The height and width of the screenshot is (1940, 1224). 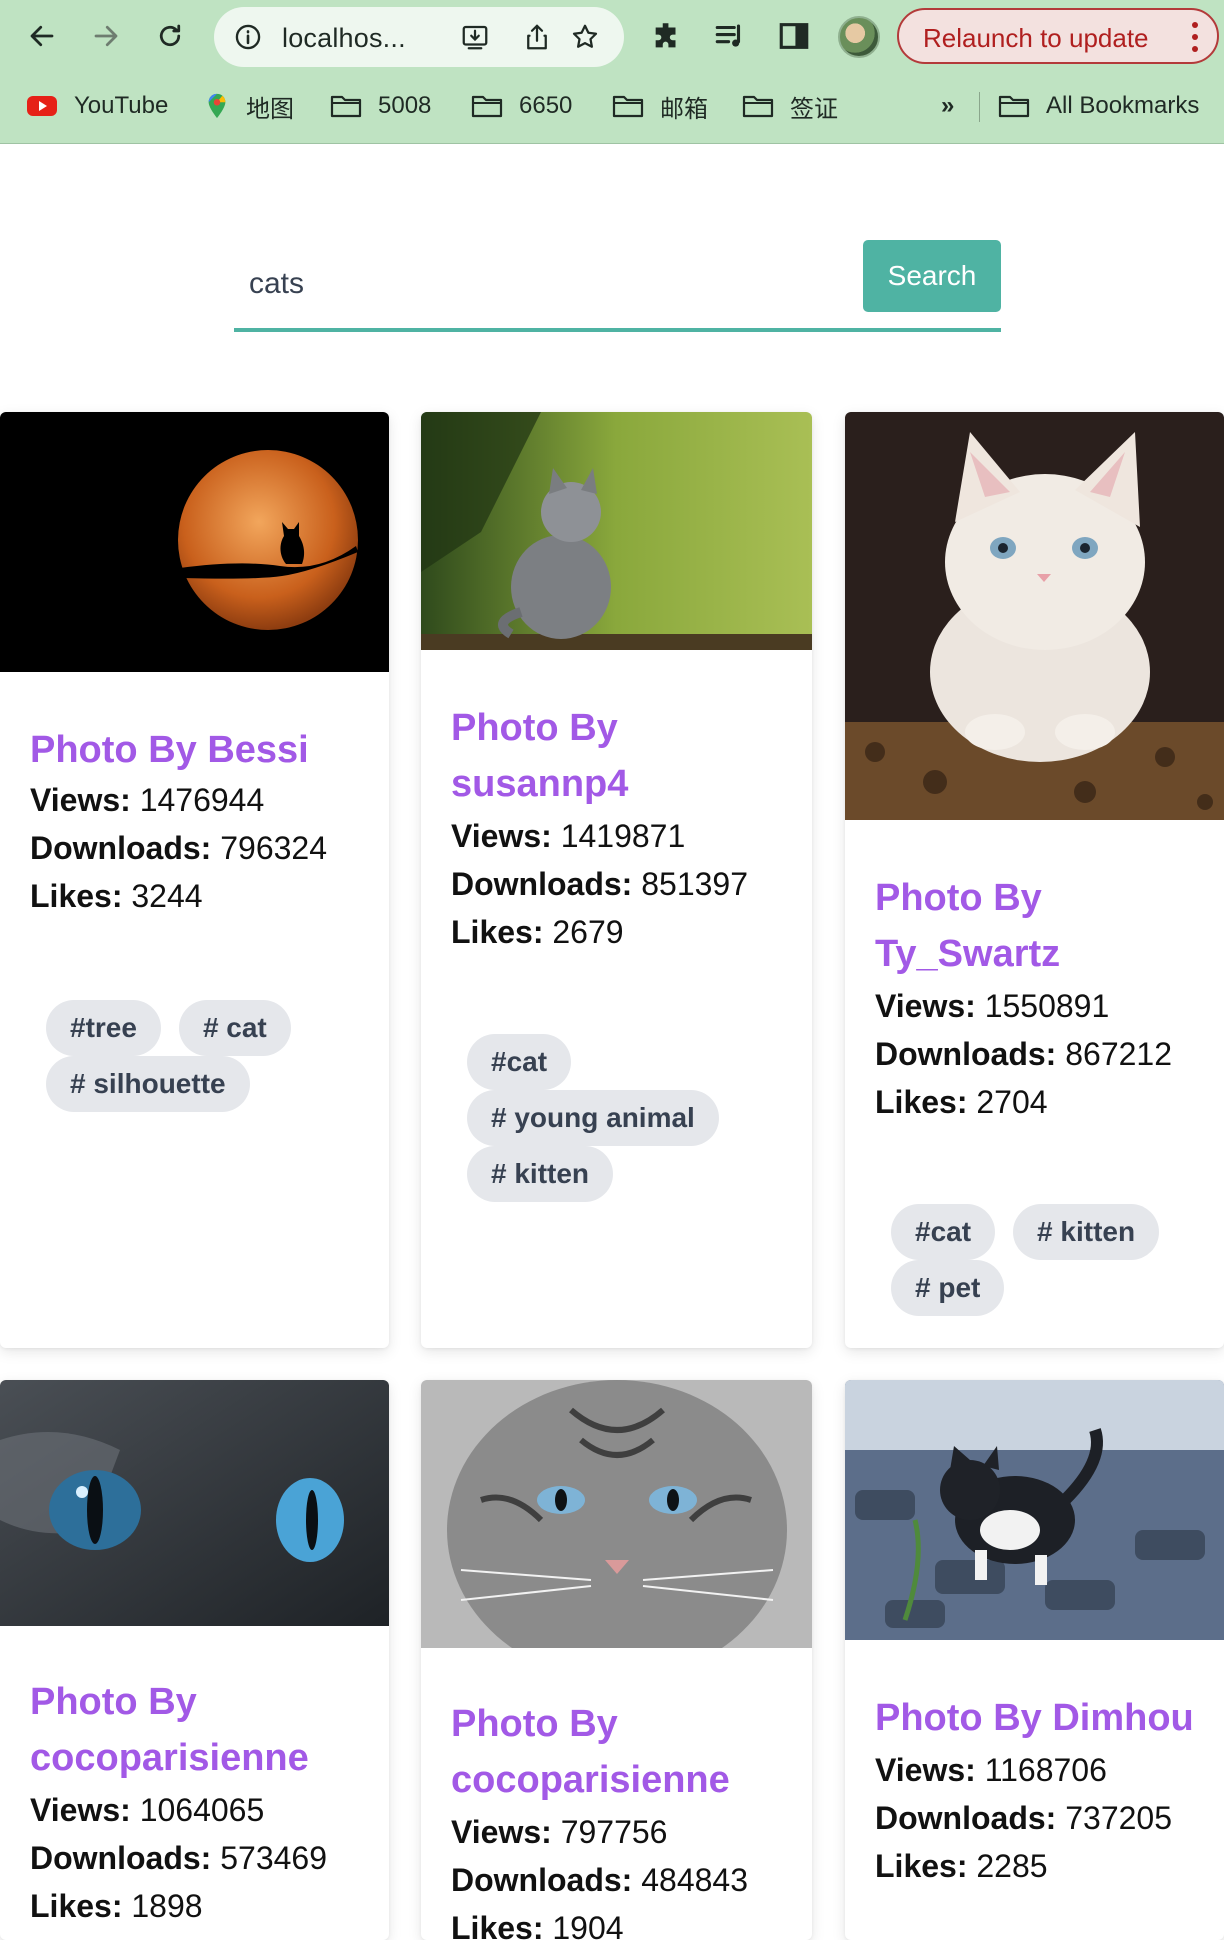 What do you see at coordinates (794, 36) in the screenshot?
I see `side-panel-icon` at bounding box center [794, 36].